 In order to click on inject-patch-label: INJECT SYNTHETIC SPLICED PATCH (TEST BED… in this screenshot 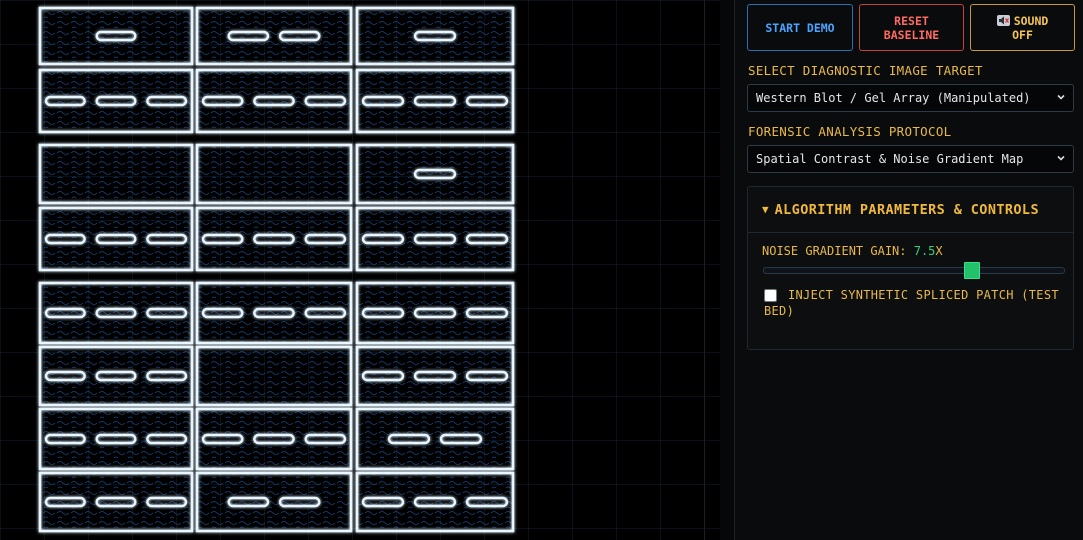, I will do `click(916, 302)`.